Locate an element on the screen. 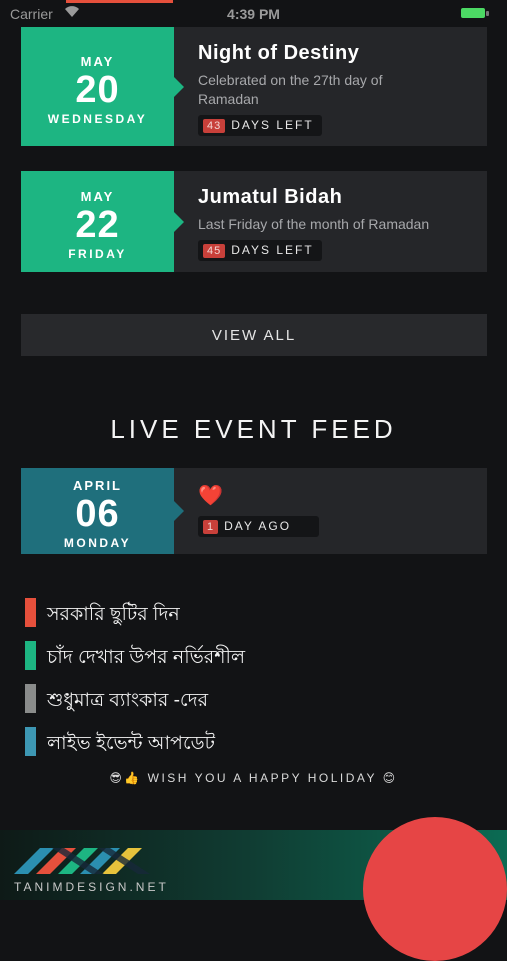 This screenshot has width=507, height=961. wish-emoji-right: 😊 is located at coordinates (390, 778).